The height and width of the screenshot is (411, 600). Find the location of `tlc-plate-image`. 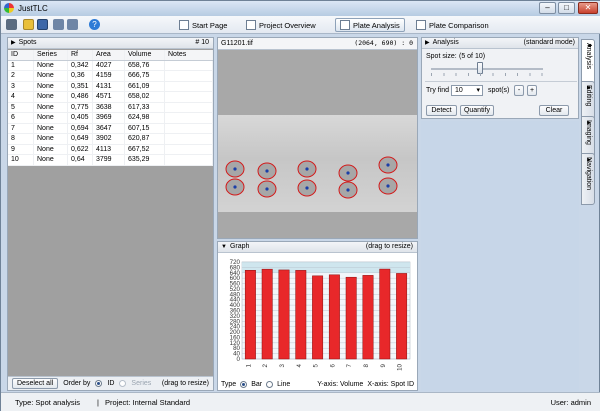

tlc-plate-image is located at coordinates (317, 163).